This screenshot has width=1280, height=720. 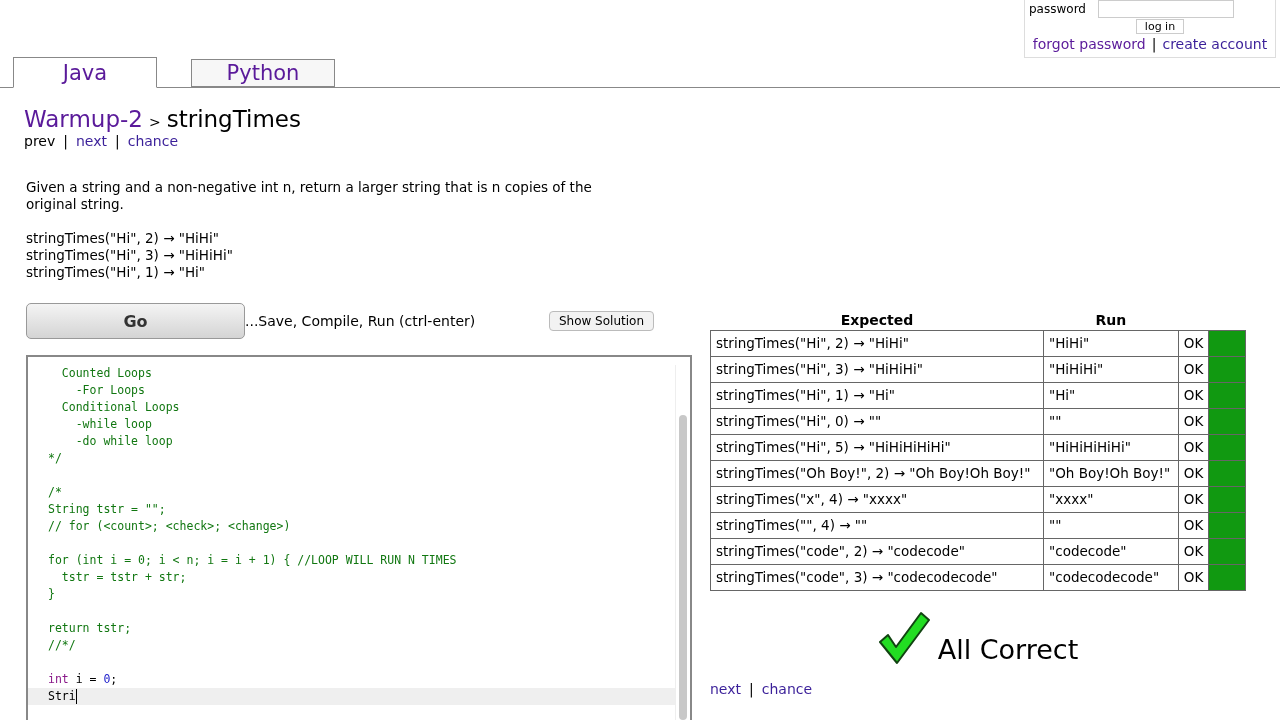 I want to click on column-header: Expected, so click(x=877, y=321).